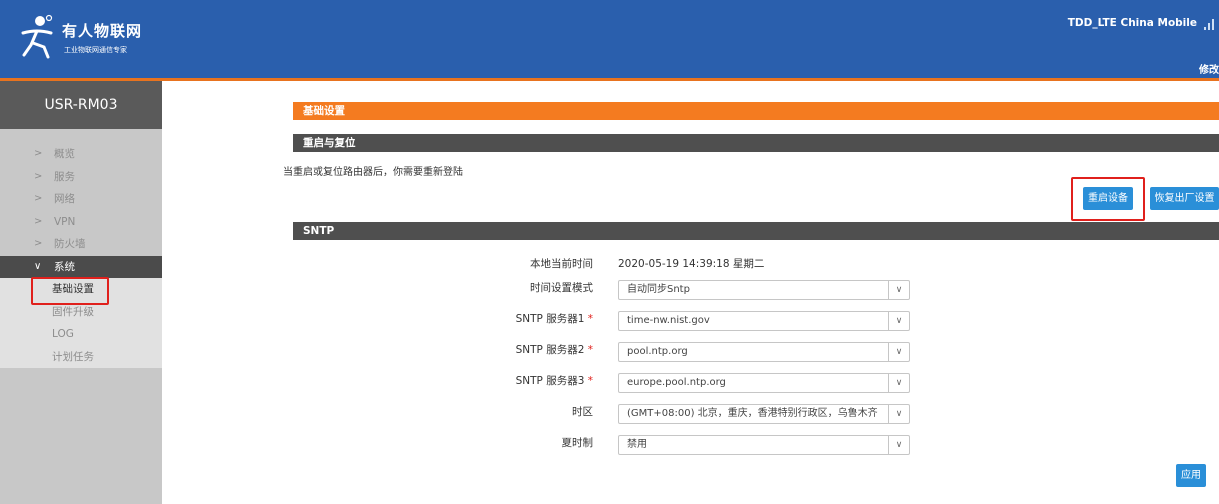  I want to click on select-value: europe.pool.ntp.org, so click(676, 382).